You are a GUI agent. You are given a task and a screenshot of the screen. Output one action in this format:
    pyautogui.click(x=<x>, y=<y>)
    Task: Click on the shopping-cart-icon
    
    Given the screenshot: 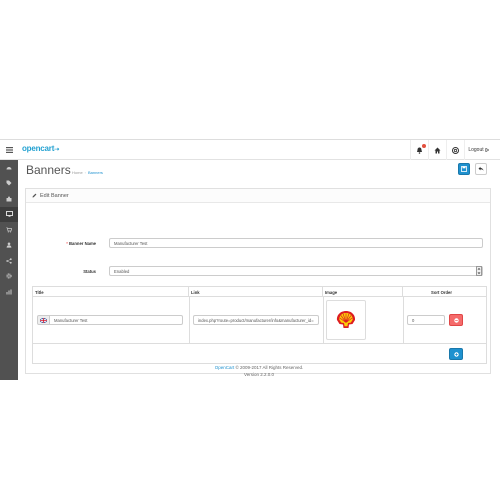 What is the action you would take?
    pyautogui.click(x=9, y=230)
    